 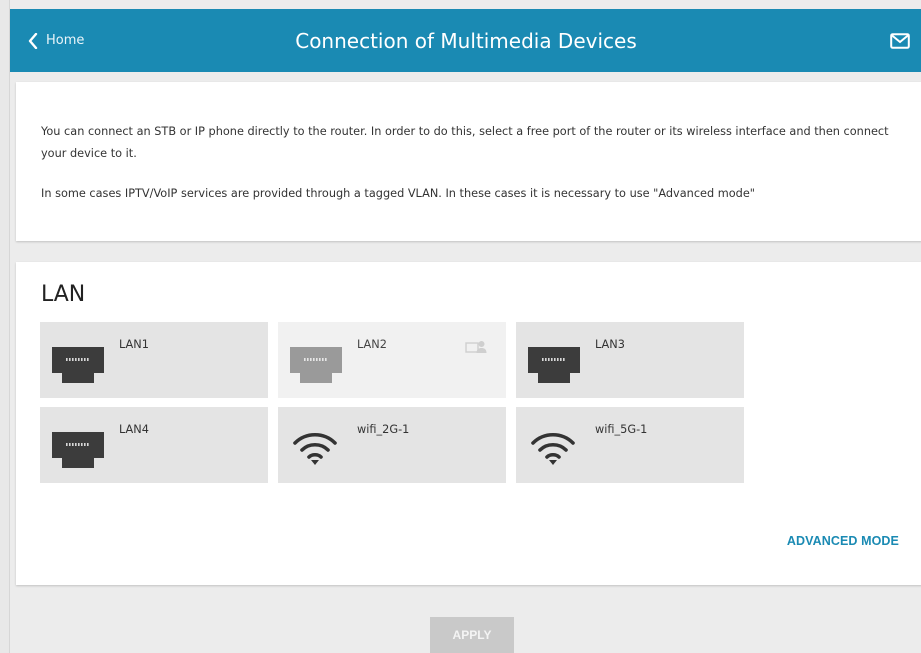 I want to click on port-label: wifi_5G-1, so click(x=621, y=429).